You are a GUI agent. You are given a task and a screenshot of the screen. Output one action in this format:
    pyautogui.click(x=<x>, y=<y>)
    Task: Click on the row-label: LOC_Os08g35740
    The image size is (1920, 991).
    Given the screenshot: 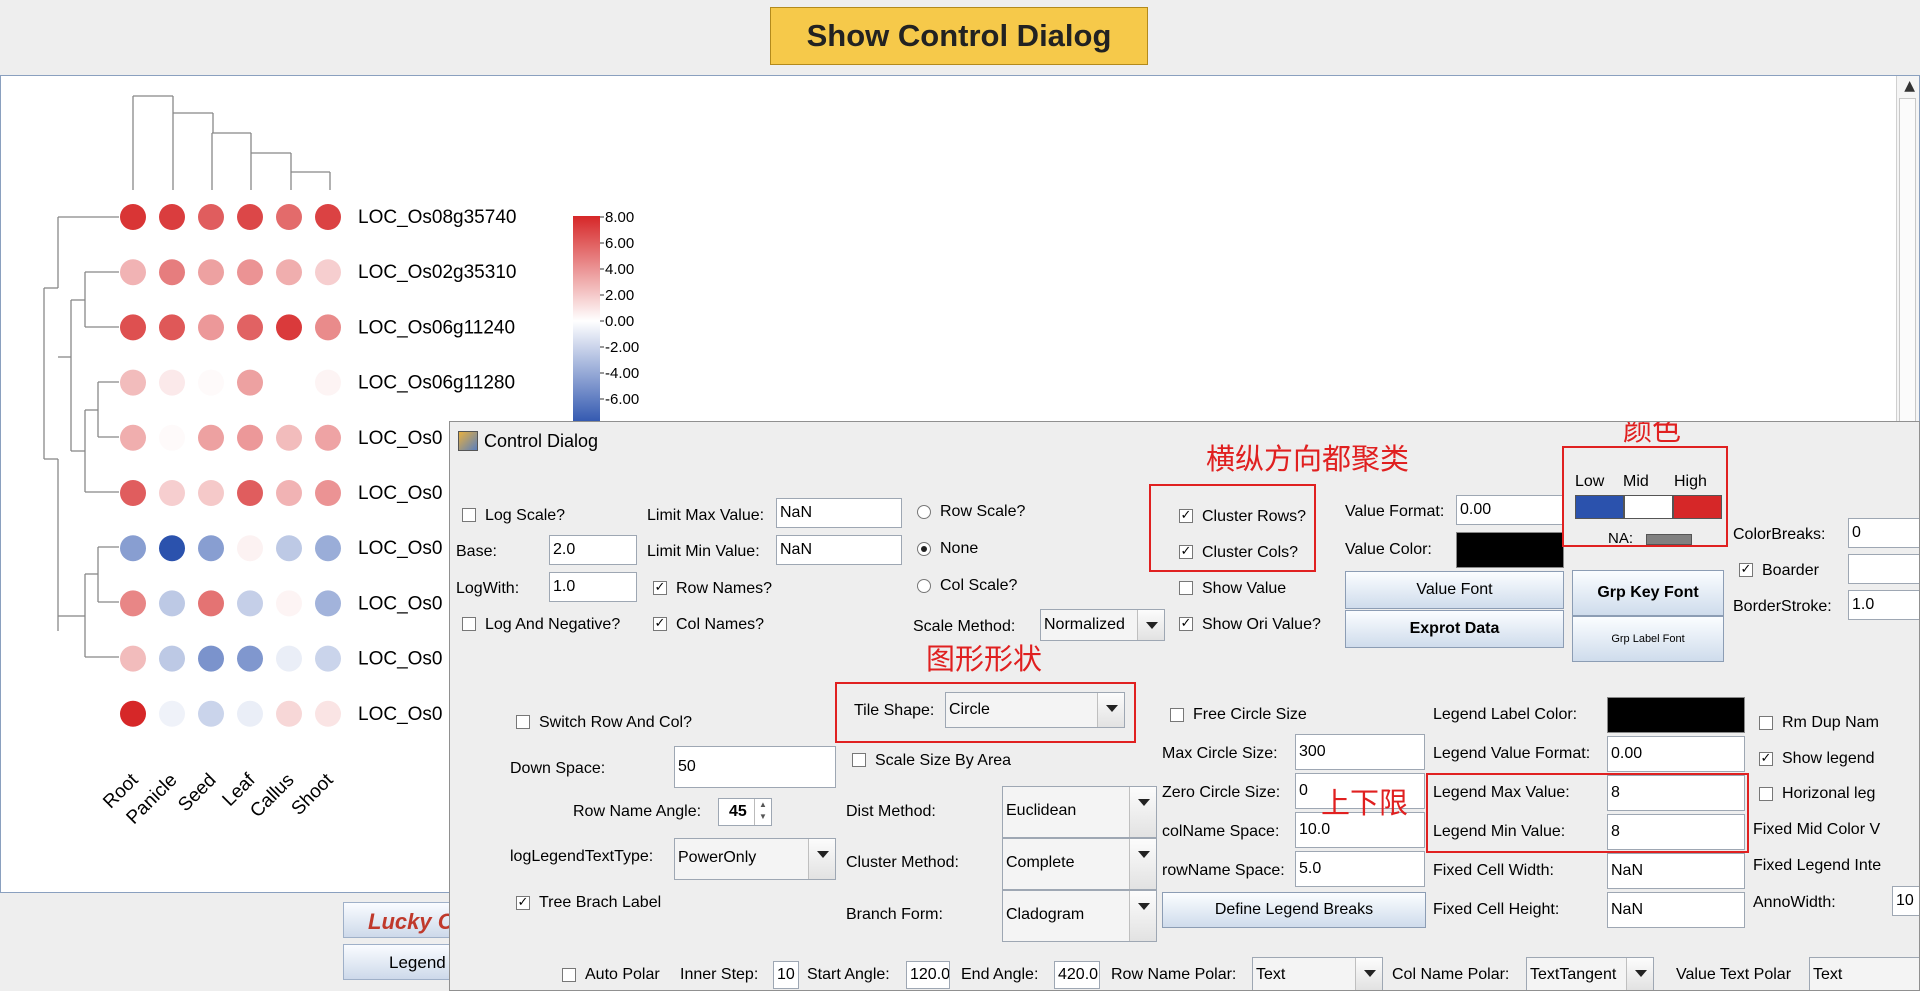 What is the action you would take?
    pyautogui.click(x=437, y=217)
    